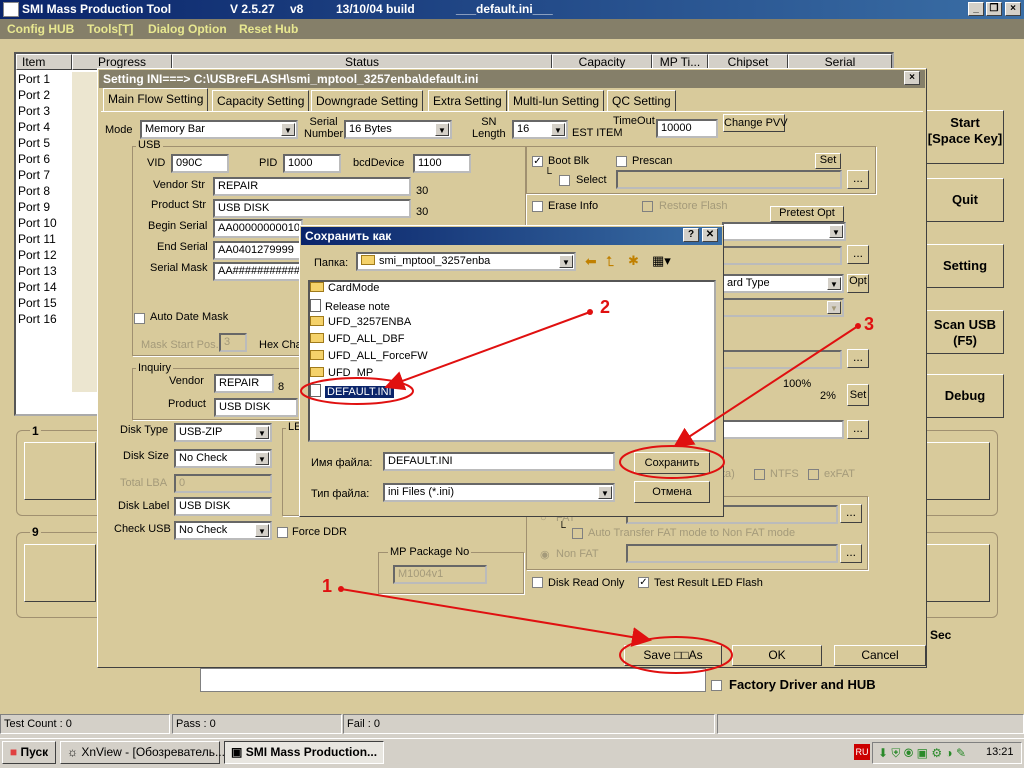 The image size is (1024, 768). What do you see at coordinates (965, 396) in the screenshot?
I see `debug-button: Debug` at bounding box center [965, 396].